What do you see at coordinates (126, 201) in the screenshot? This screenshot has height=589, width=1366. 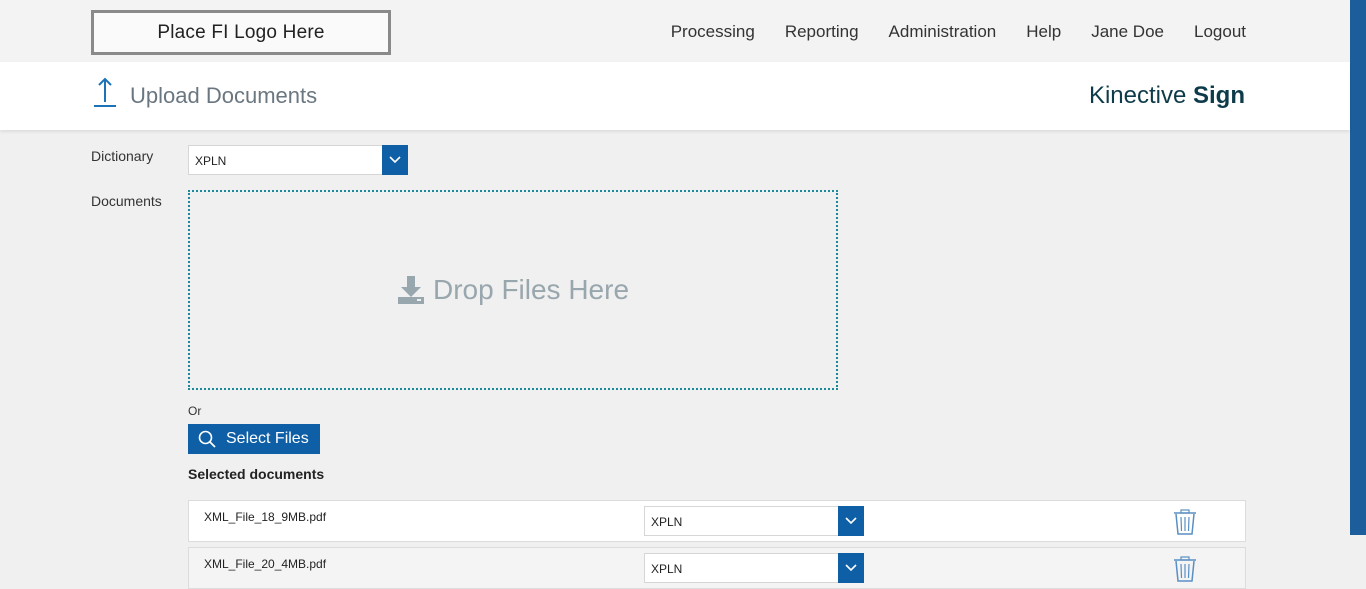 I see `documents-label: Documents` at bounding box center [126, 201].